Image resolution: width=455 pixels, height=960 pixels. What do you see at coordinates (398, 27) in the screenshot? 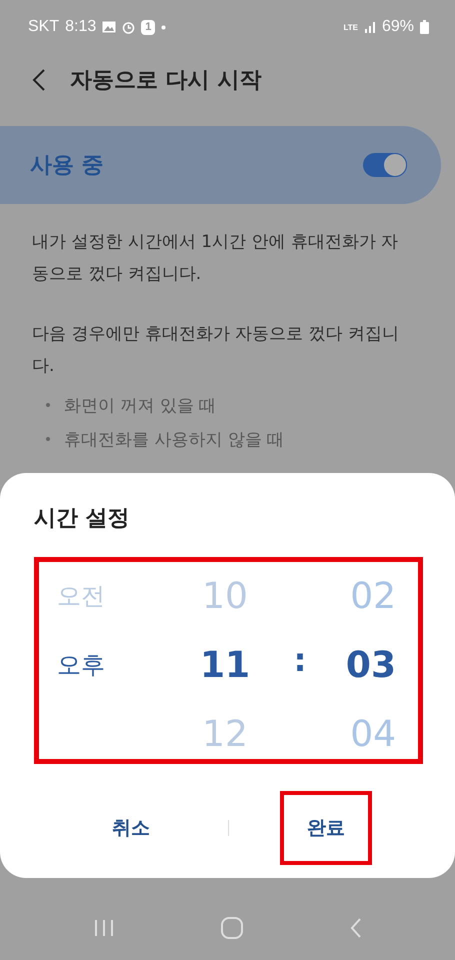
I see `battery-level: 69%` at bounding box center [398, 27].